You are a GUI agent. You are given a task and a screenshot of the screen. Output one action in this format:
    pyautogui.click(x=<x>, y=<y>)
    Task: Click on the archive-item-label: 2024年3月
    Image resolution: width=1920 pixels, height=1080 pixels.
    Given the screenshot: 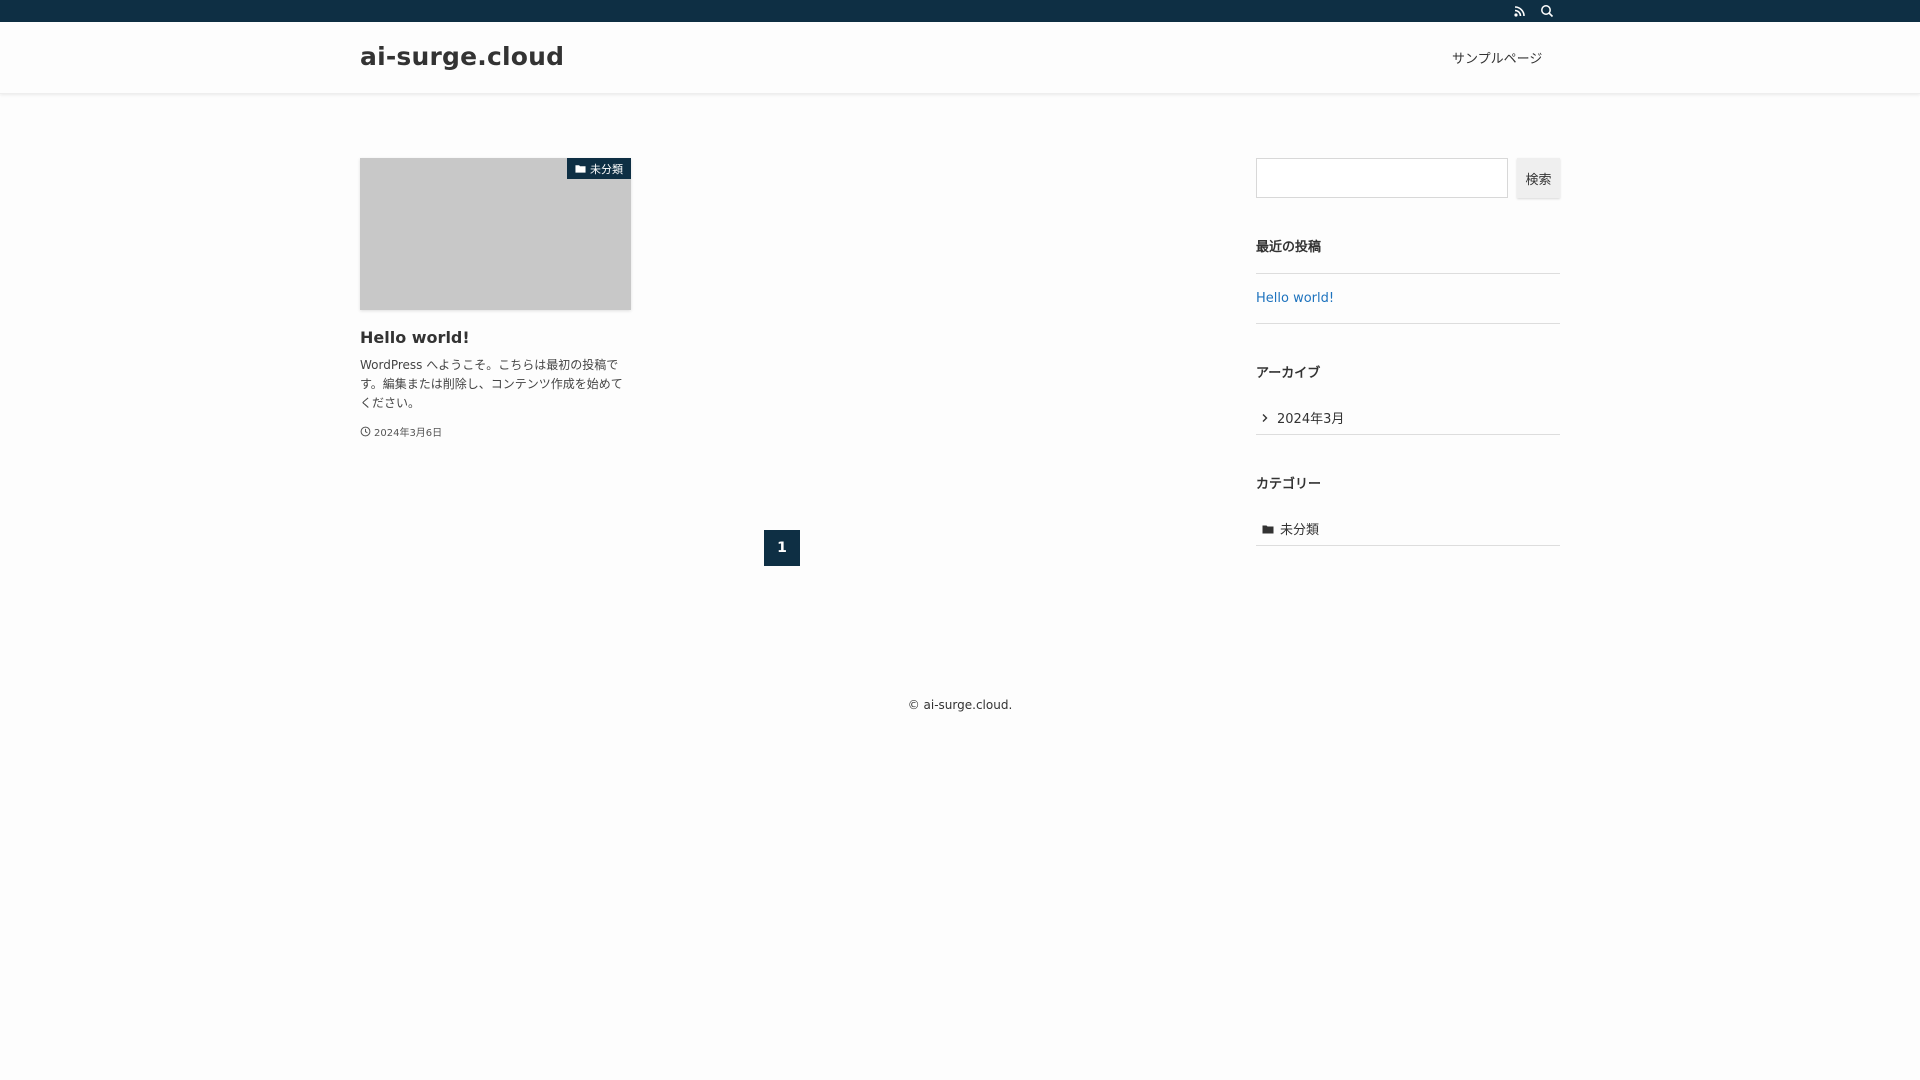 What is the action you would take?
    pyautogui.click(x=1311, y=419)
    